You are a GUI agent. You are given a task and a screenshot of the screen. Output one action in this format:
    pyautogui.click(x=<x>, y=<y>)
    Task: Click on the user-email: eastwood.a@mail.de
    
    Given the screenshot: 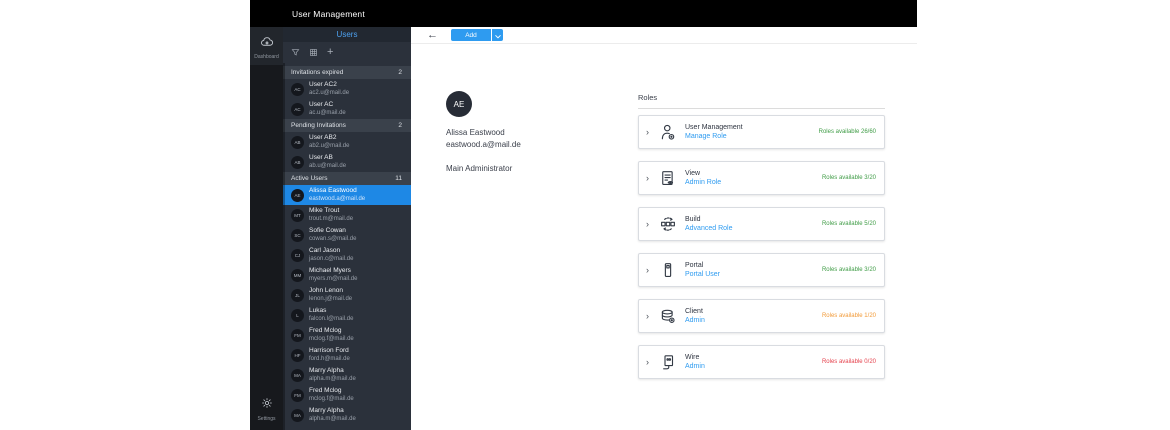 What is the action you would take?
    pyautogui.click(x=337, y=198)
    